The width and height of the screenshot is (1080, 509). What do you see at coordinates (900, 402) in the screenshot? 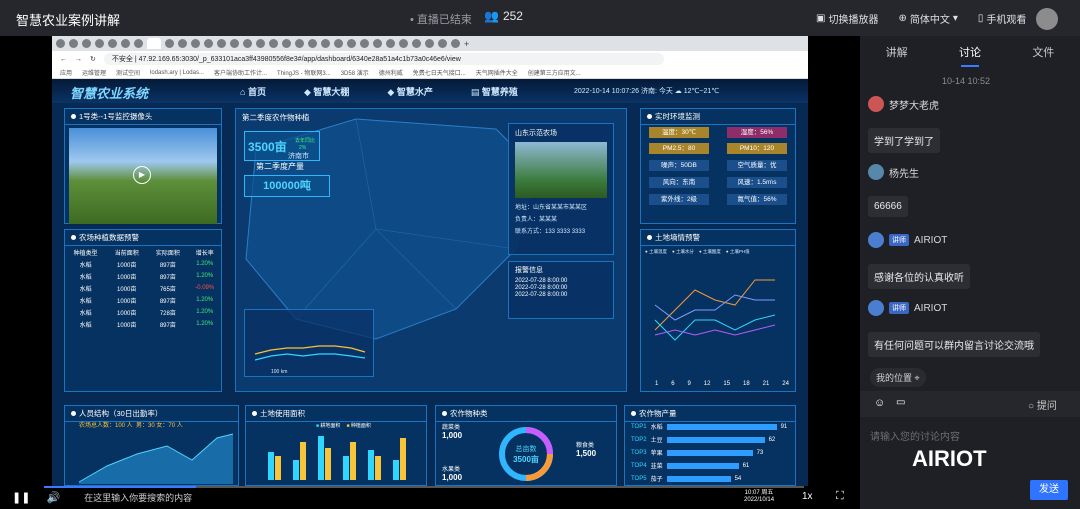
I see `image-icon: ▭` at bounding box center [900, 402].